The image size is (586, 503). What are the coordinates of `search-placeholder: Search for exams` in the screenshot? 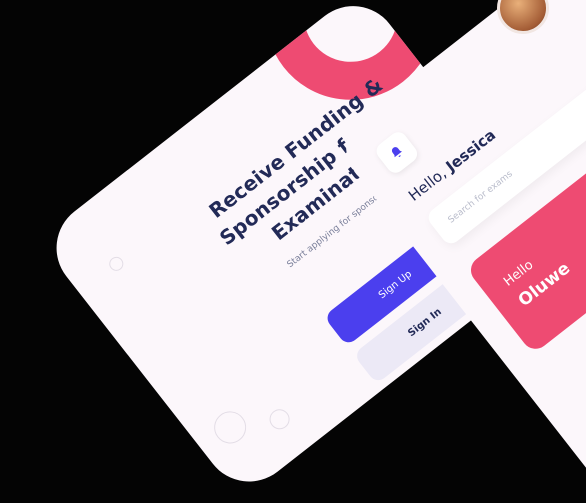 It's located at (480, 197).